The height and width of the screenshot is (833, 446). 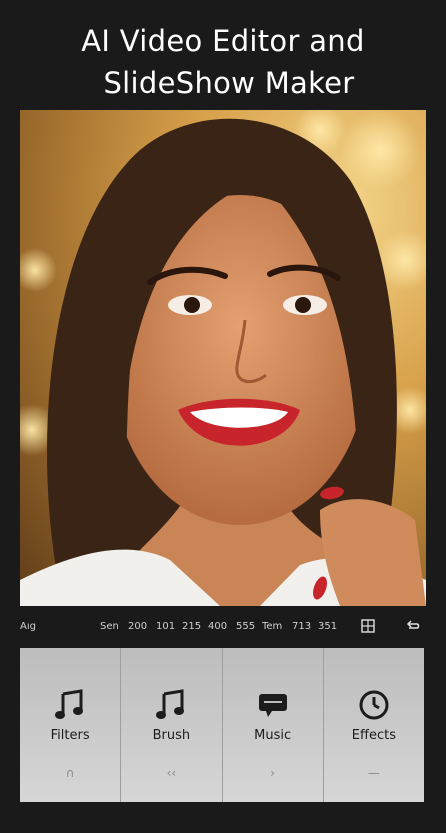 I want to click on timeline-value: 351, so click(x=328, y=626).